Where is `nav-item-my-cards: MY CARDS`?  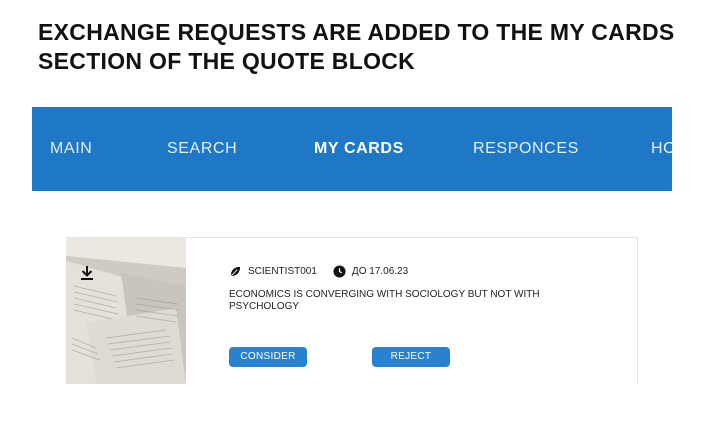
nav-item-my-cards: MY CARDS is located at coordinates (359, 149).